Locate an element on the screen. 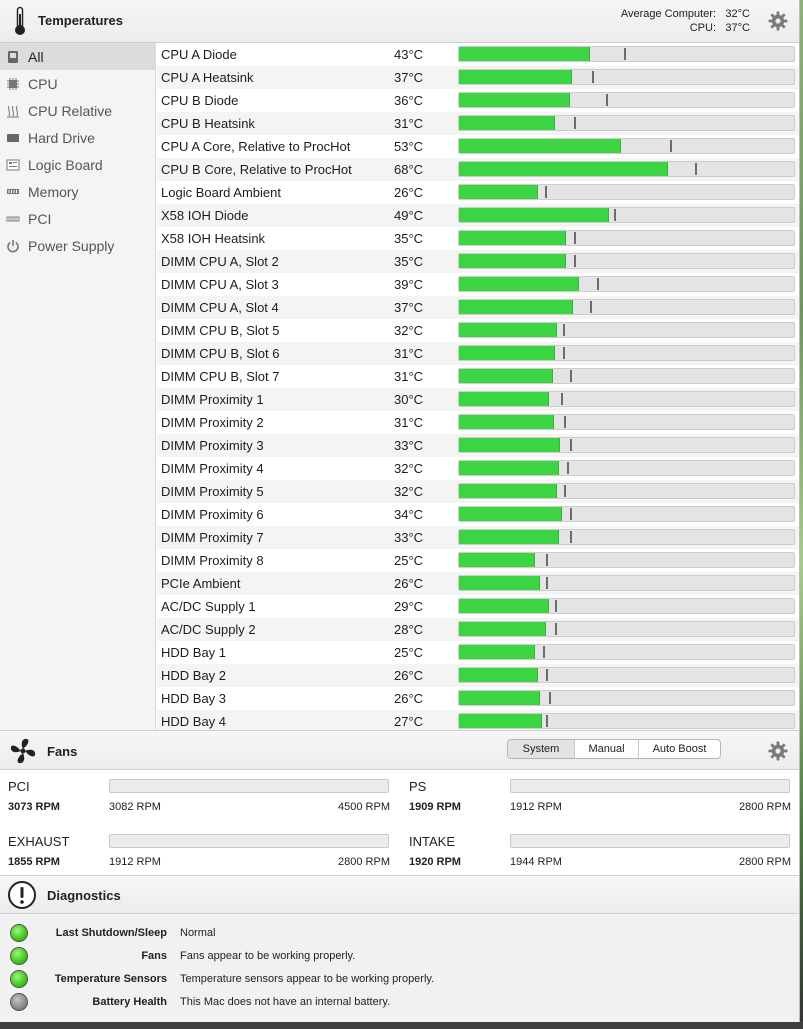 The height and width of the screenshot is (1029, 803). sensor-row: AC/DC Supply 2 28°C is located at coordinates (478, 629).